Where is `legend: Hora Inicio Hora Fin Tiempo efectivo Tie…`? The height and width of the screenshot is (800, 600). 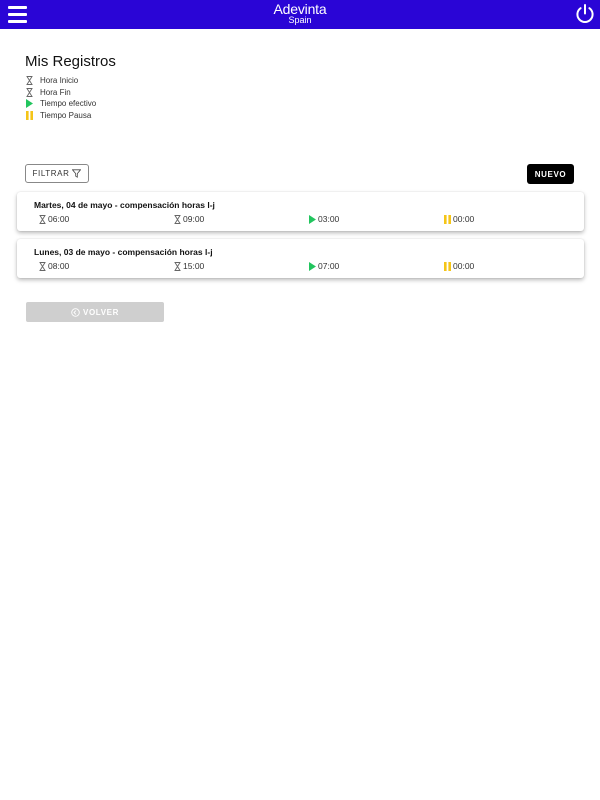
legend: Hora Inicio Hora Fin Tiempo efectivo Tie… is located at coordinates (60, 98).